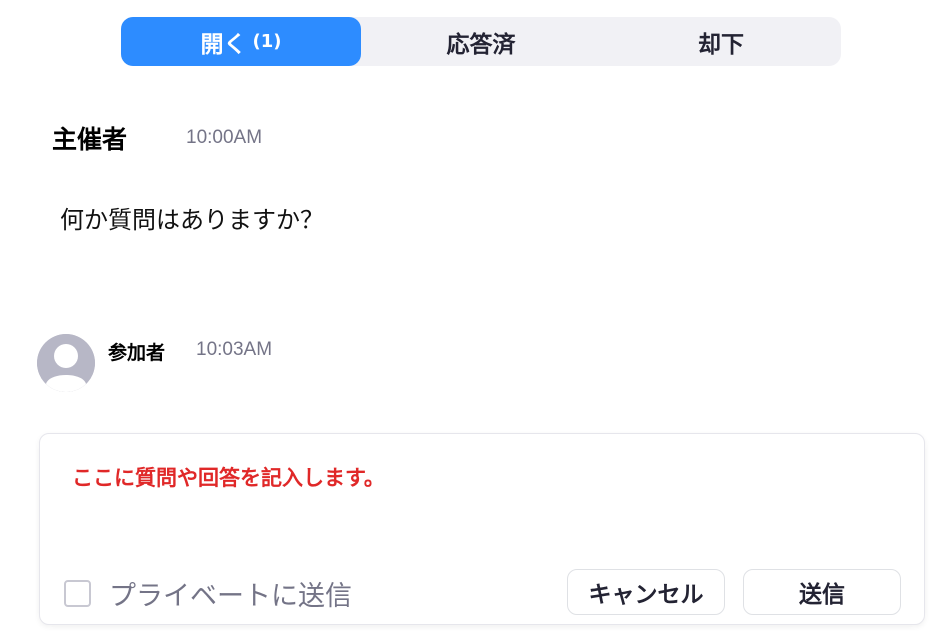  I want to click on host-question-text: 何か質問はありますか？, so click(192, 220).